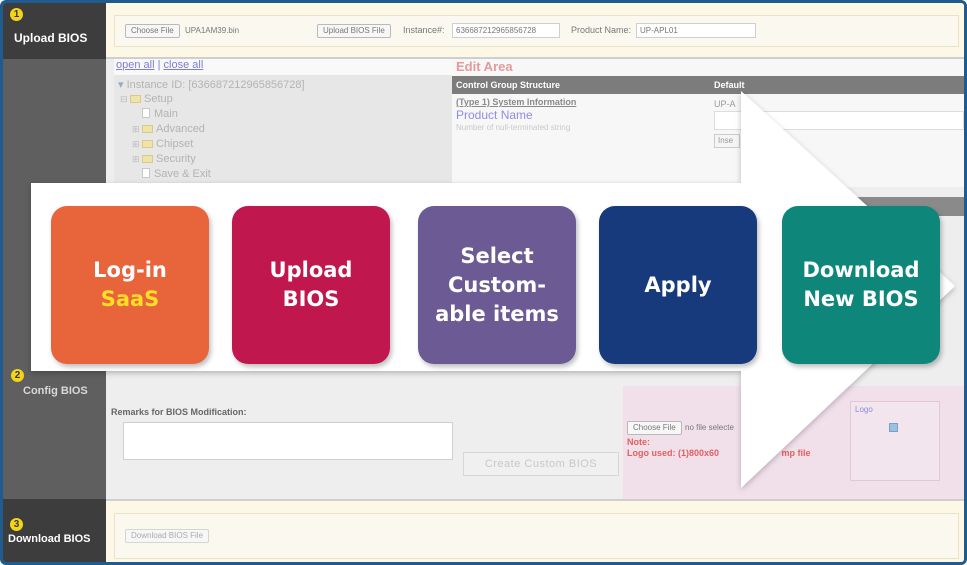 The height and width of the screenshot is (565, 967). Describe the element at coordinates (179, 412) in the screenshot. I see `remarks-label: Remarks for BIOS Modification:` at that location.